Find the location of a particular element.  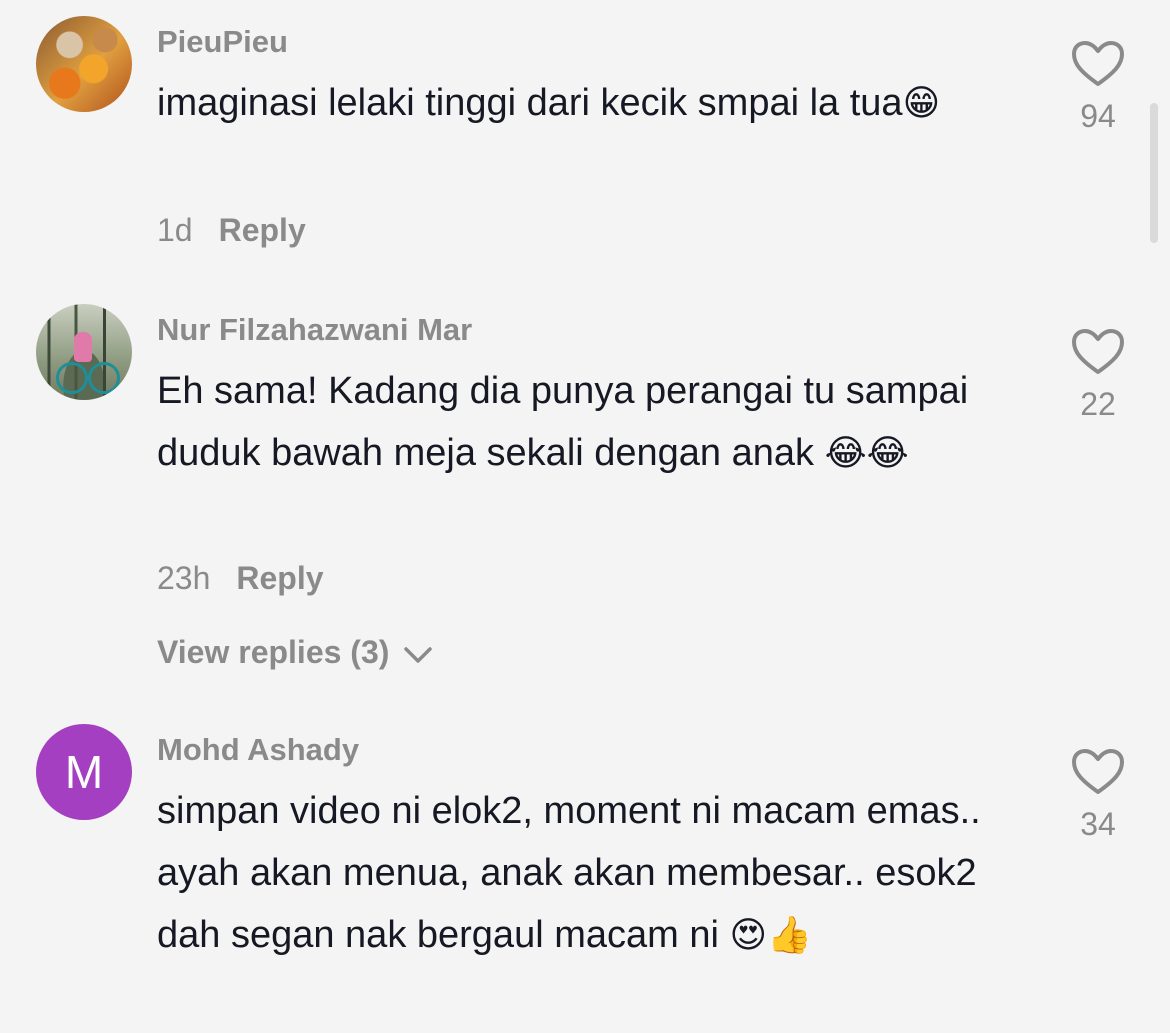

comment-meta: 23h Reply is located at coordinates (240, 578).